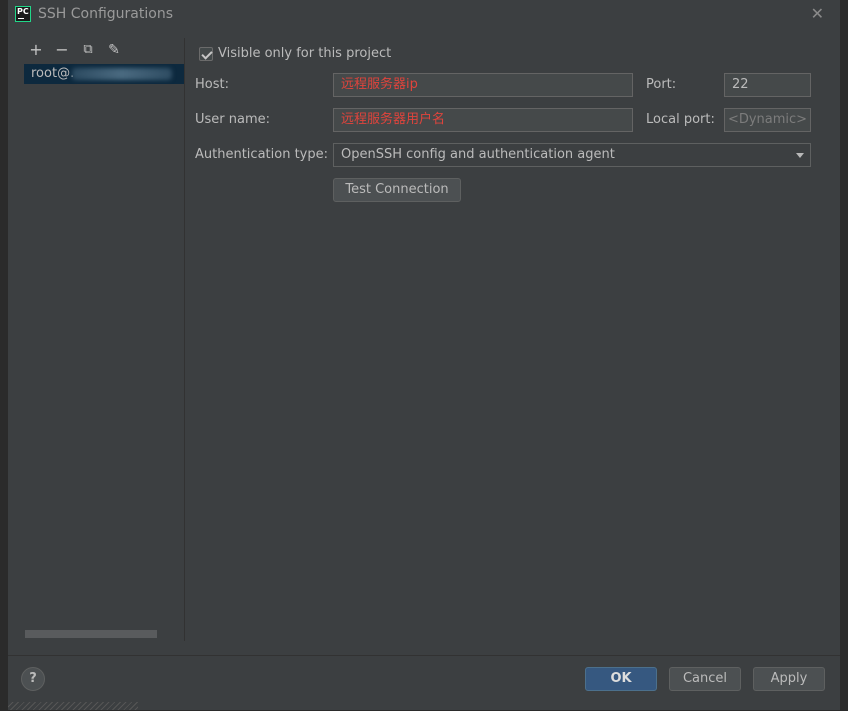  Describe the element at coordinates (91, 634) in the screenshot. I see `horizontal-scrollbar` at that location.